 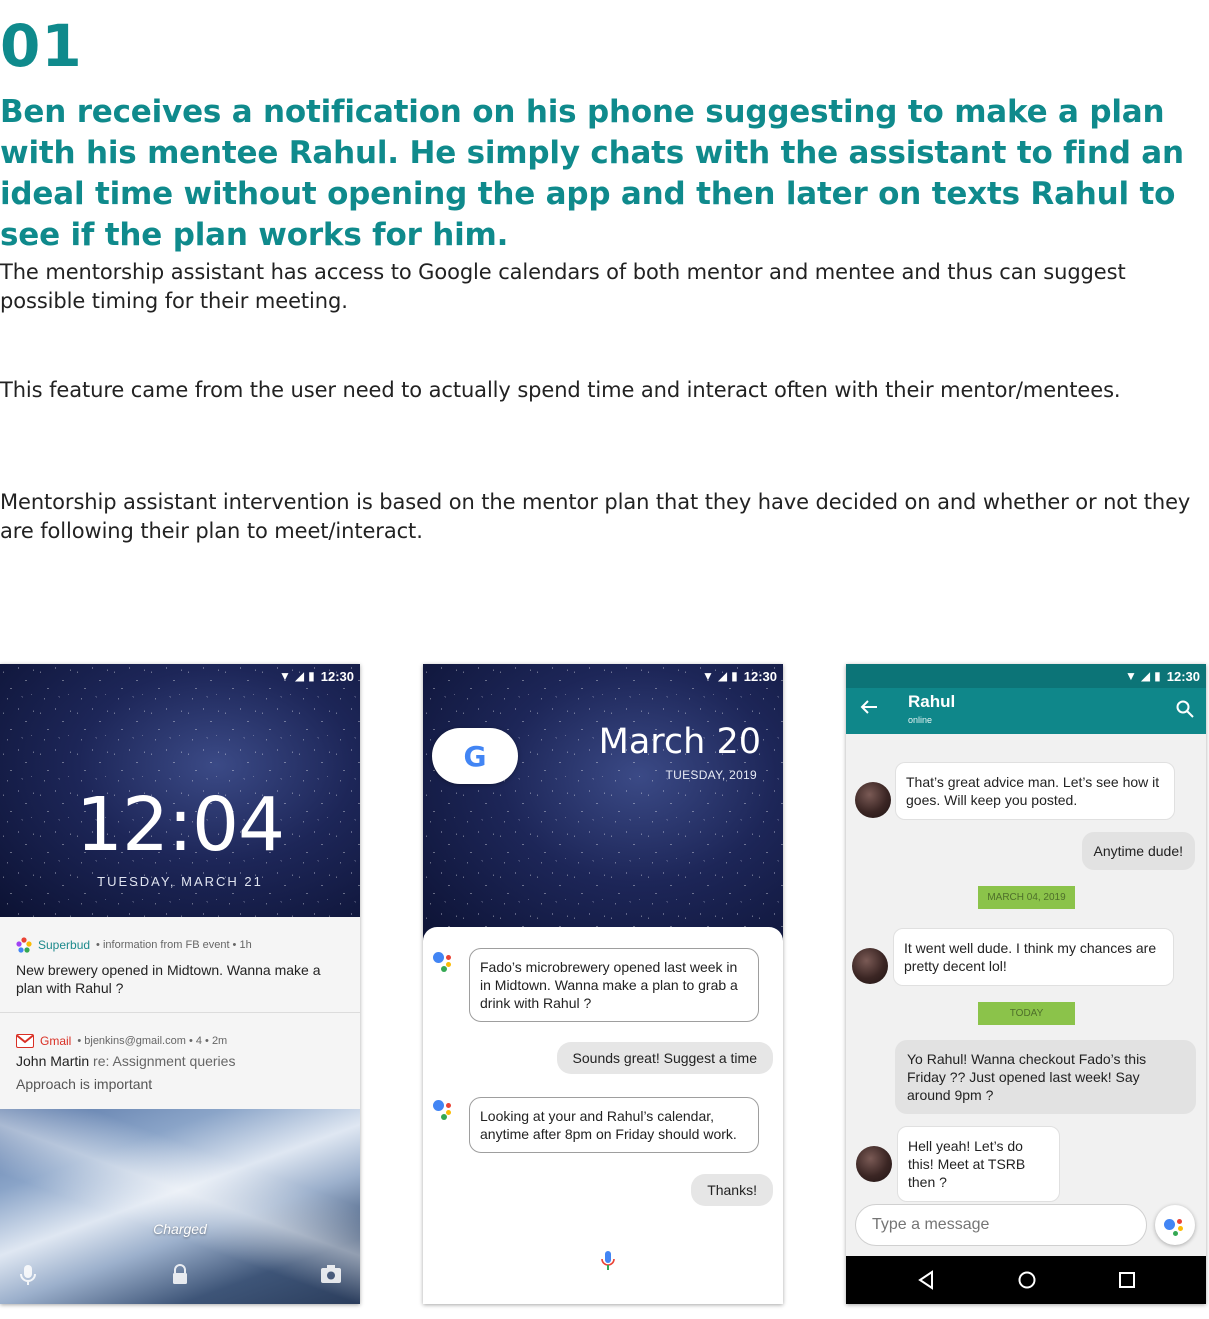 I want to click on message-input-container, so click(x=1001, y=1225).